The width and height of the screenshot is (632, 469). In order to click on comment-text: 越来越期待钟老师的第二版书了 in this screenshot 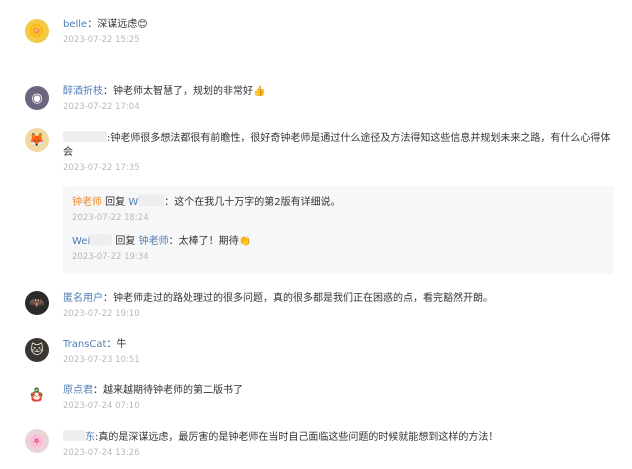, I will do `click(173, 390)`.